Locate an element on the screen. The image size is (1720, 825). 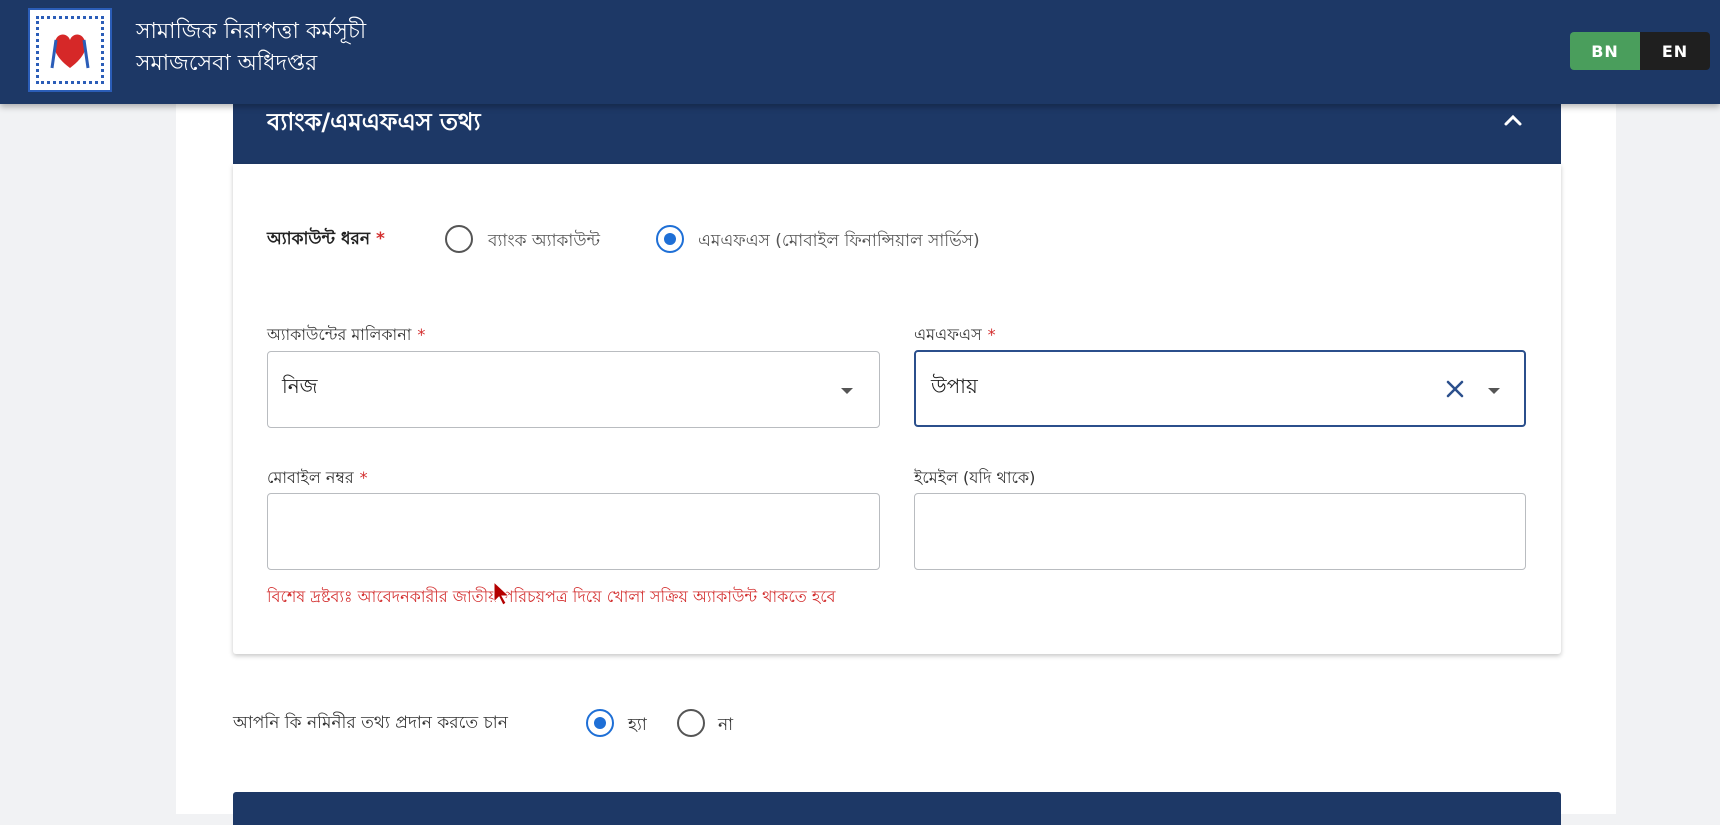
mfs-label: এমএফএস * is located at coordinates (955, 334).